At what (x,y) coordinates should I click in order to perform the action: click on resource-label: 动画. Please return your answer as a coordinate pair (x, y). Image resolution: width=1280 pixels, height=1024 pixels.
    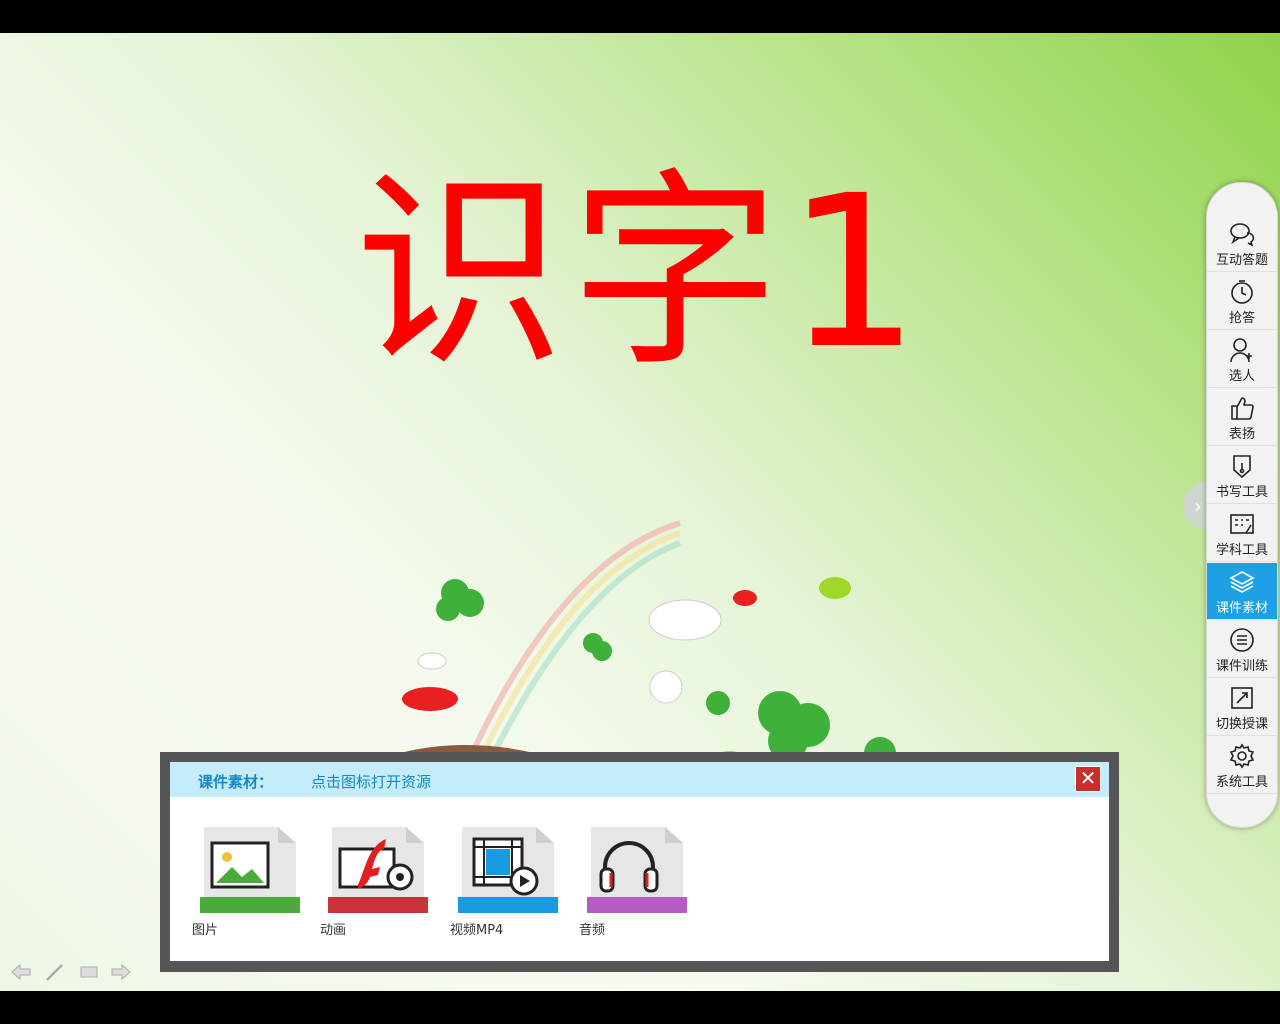
    Looking at the image, I should click on (333, 930).